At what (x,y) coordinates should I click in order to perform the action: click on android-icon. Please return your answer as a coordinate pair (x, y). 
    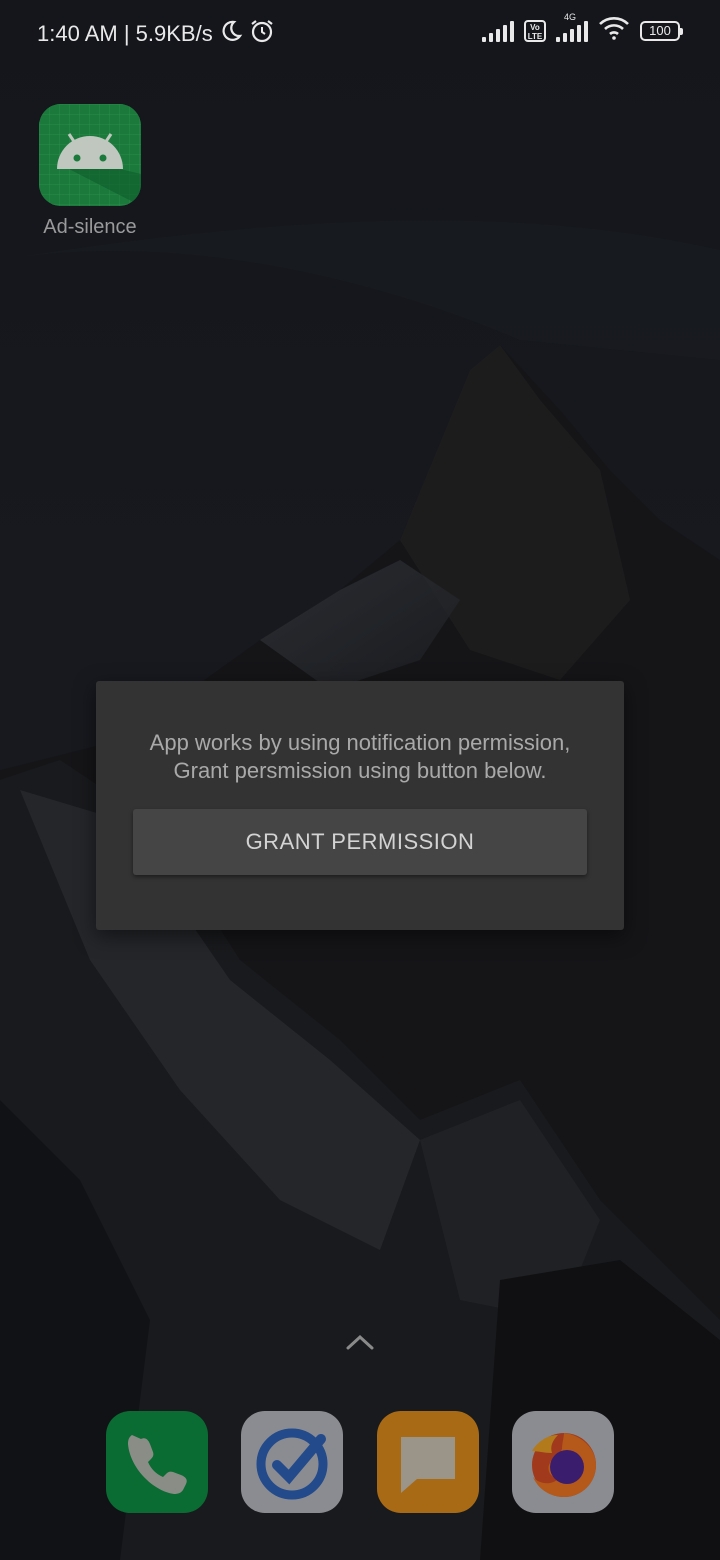
    Looking at the image, I should click on (90, 155).